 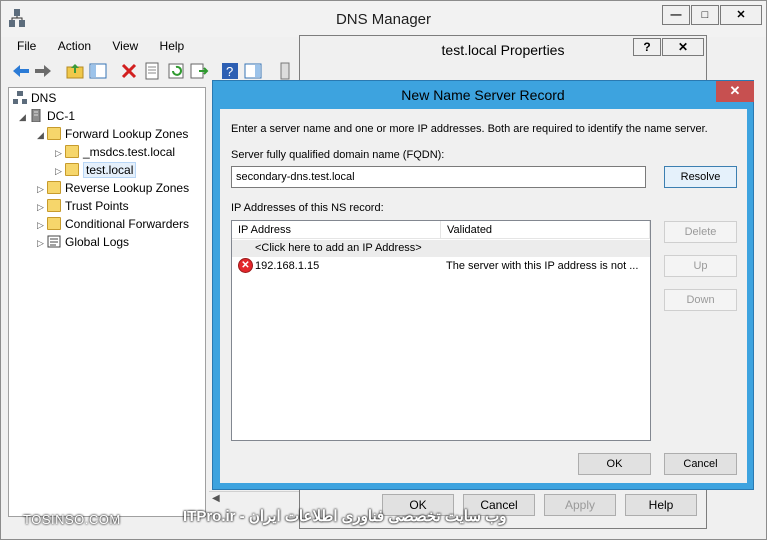 What do you see at coordinates (36, 115) in the screenshot?
I see `server-icon` at bounding box center [36, 115].